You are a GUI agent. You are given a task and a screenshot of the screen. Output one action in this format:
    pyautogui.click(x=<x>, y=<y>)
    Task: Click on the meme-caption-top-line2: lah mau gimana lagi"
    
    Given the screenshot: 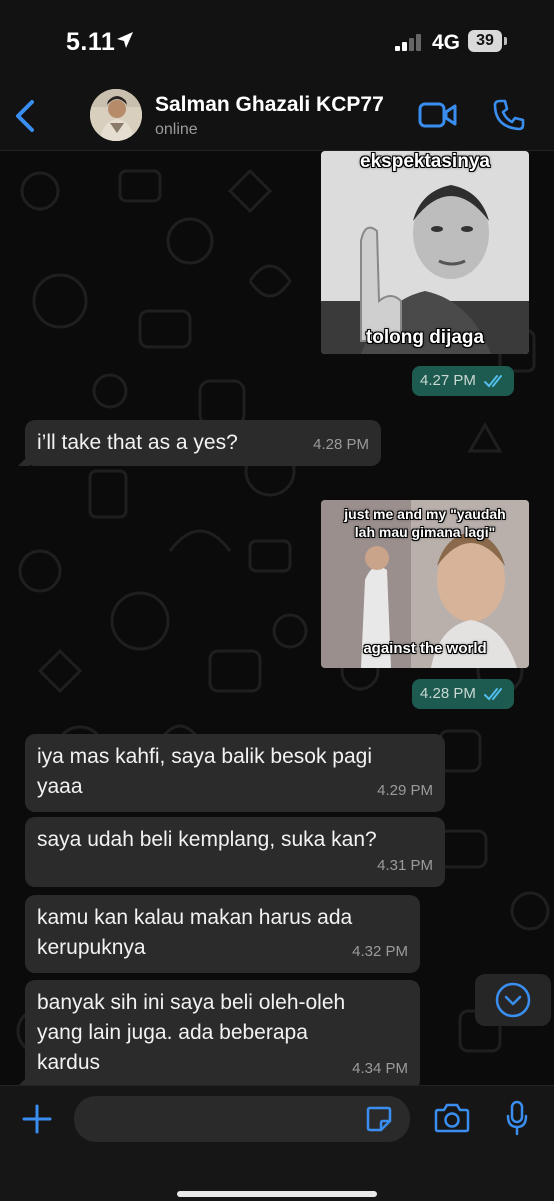 What is the action you would take?
    pyautogui.click(x=425, y=532)
    